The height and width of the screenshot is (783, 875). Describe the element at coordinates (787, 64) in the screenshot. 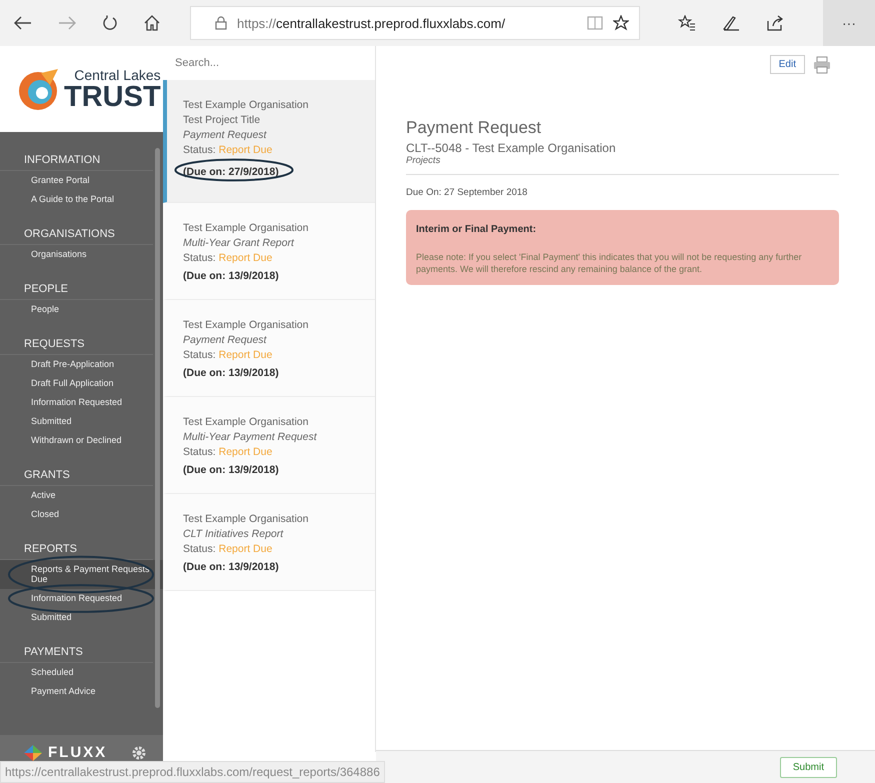

I see `edit-button: Edit` at that location.